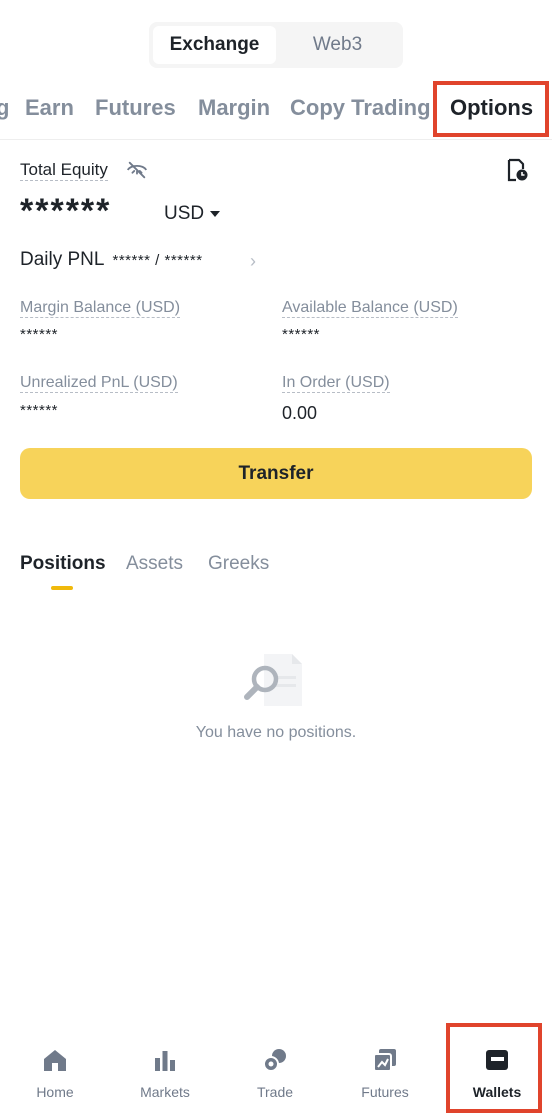  Describe the element at coordinates (165, 1061) in the screenshot. I see `bar-chart-icon` at that location.